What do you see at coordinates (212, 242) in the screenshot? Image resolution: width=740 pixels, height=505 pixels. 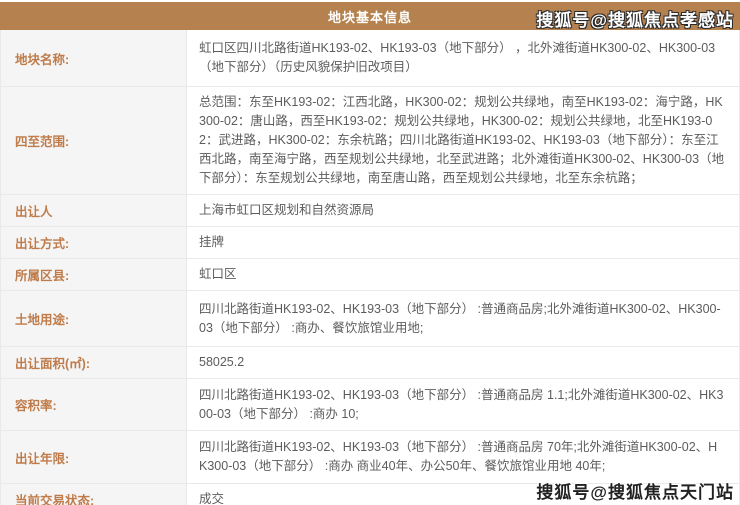 I see `row-value: 挂牌` at bounding box center [212, 242].